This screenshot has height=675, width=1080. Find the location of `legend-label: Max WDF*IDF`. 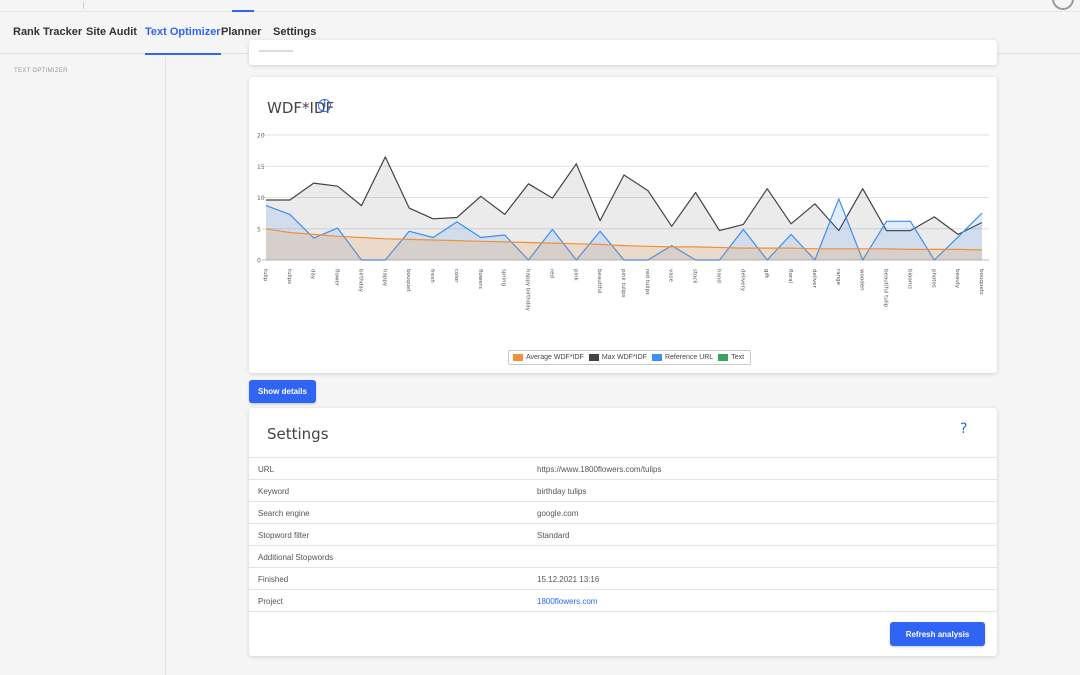

legend-label: Max WDF*IDF is located at coordinates (624, 357).